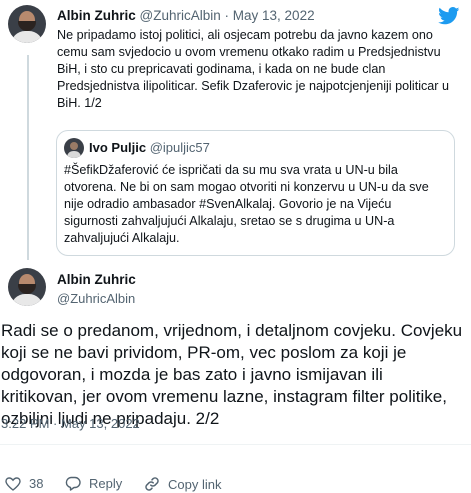 The width and height of the screenshot is (471, 493). I want to click on speech-bubble-icon, so click(73, 483).